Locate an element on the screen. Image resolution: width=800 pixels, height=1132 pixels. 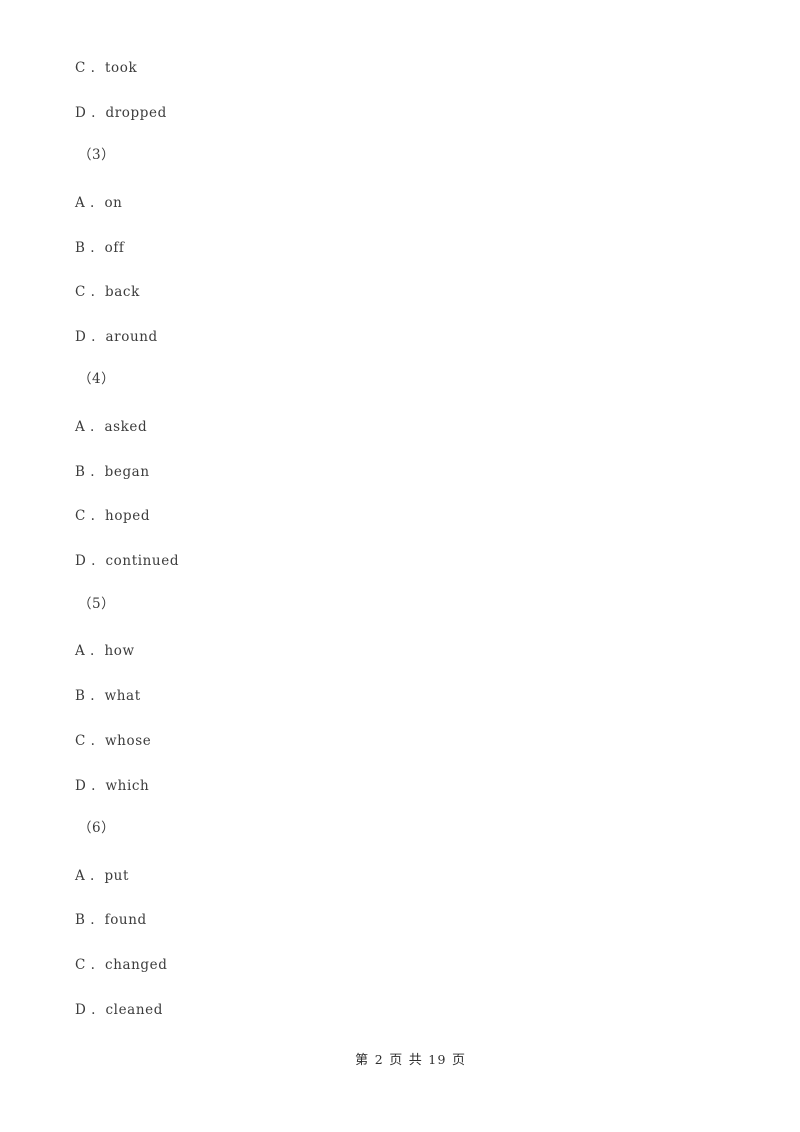
option-text: how is located at coordinates (119, 651).